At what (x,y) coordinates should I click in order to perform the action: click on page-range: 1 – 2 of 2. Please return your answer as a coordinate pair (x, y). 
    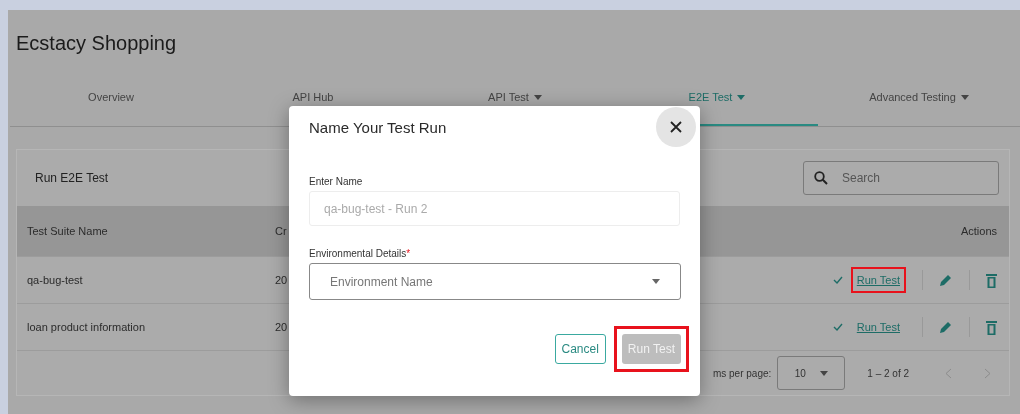
    Looking at the image, I should click on (888, 373).